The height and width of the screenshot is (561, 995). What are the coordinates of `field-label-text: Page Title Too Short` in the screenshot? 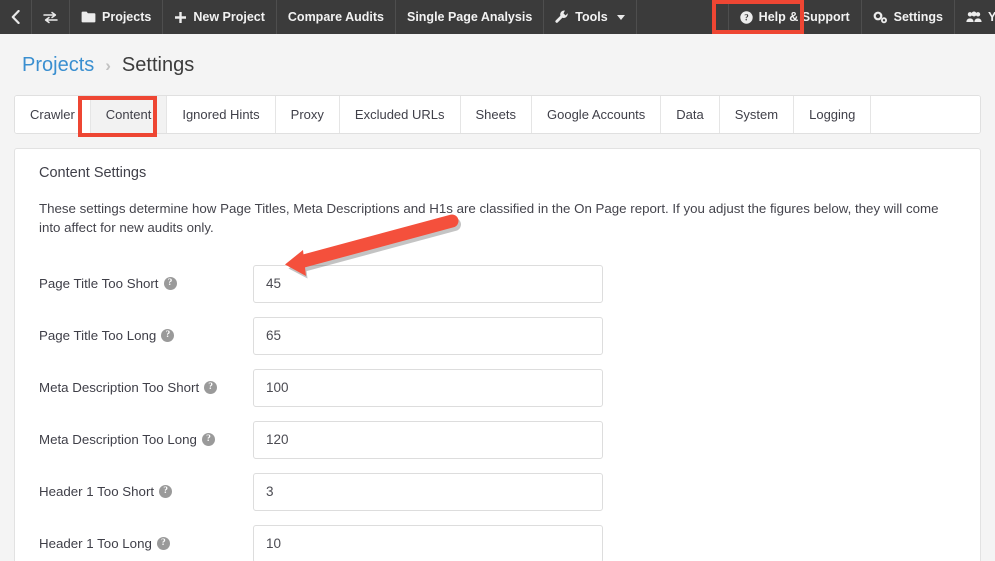 It's located at (99, 284).